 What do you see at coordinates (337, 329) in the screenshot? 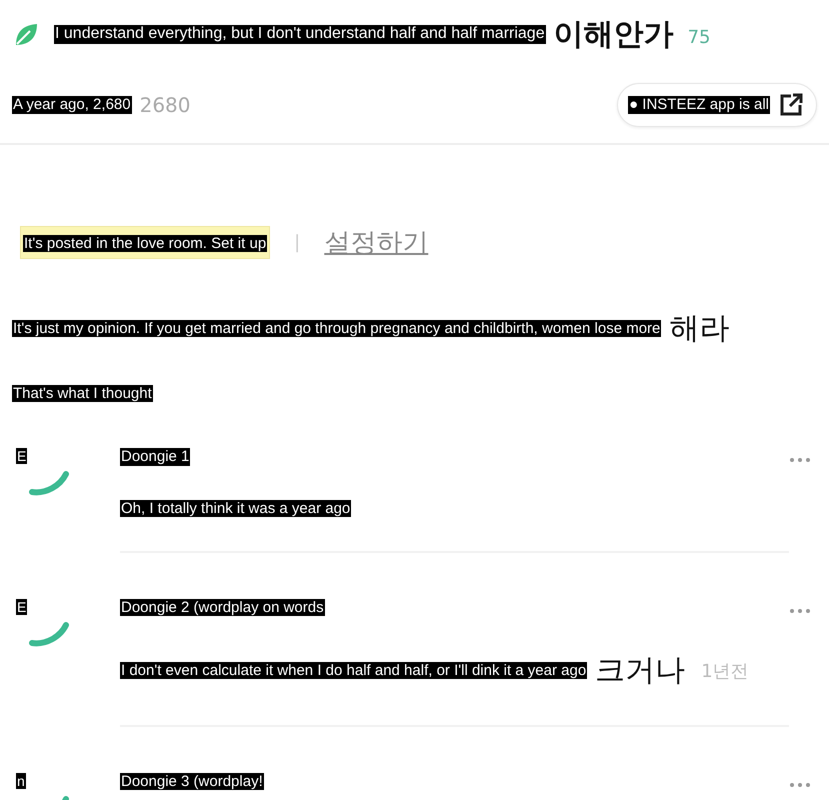
I see `post-text: It's just my opinion. If you get married and go through pregnancy and childbirth, women lose more` at bounding box center [337, 329].